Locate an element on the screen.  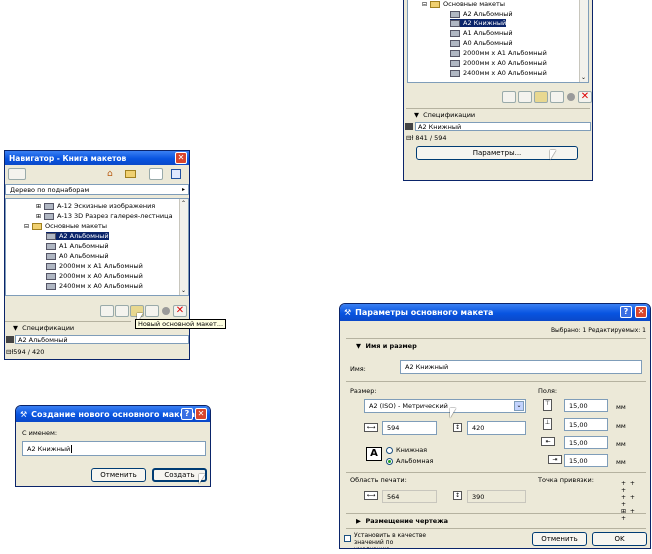
radio-icon is located at coordinates (389, 450).